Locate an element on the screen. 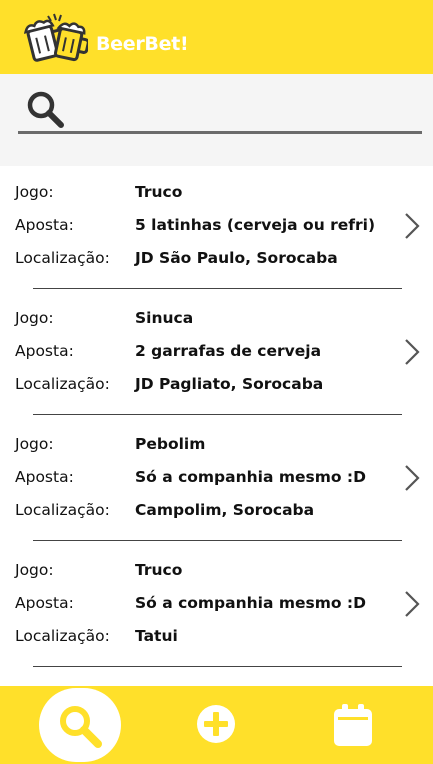 The width and height of the screenshot is (433, 764). search-underline is located at coordinates (220, 132).